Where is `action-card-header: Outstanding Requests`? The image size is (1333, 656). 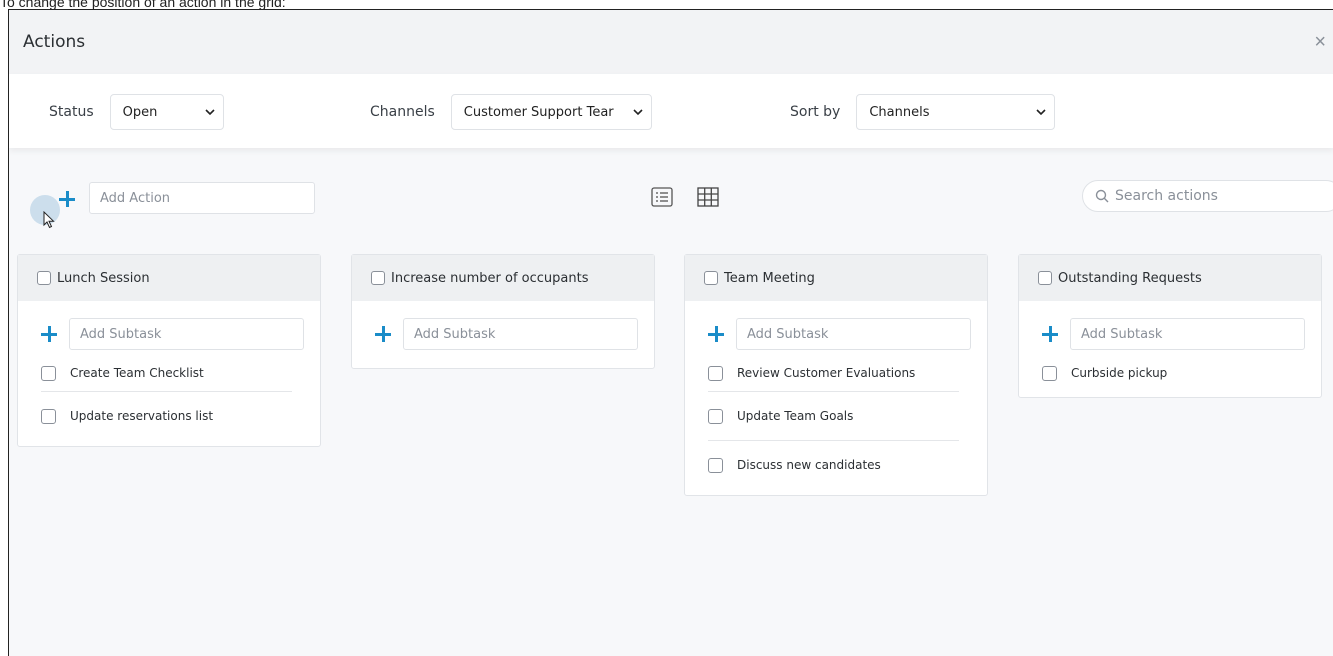 action-card-header: Outstanding Requests is located at coordinates (1170, 278).